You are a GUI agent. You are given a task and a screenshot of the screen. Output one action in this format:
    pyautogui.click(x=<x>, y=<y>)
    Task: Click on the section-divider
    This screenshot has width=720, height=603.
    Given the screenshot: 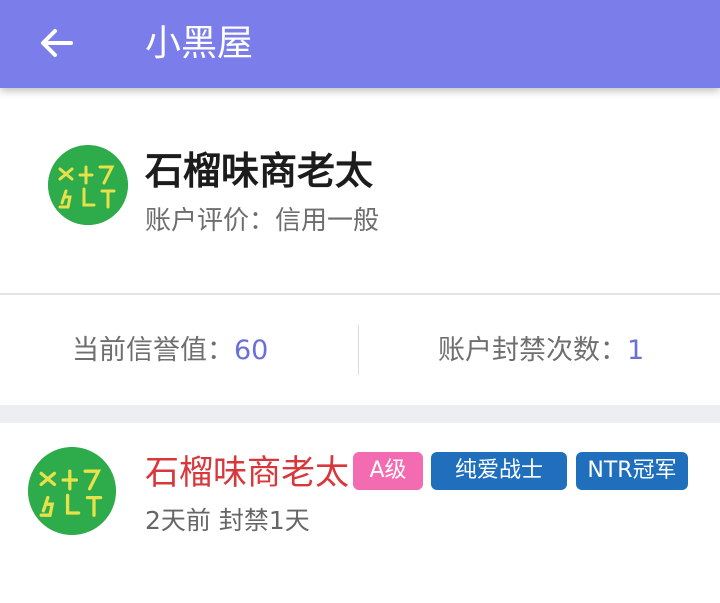 What is the action you would take?
    pyautogui.click(x=360, y=414)
    